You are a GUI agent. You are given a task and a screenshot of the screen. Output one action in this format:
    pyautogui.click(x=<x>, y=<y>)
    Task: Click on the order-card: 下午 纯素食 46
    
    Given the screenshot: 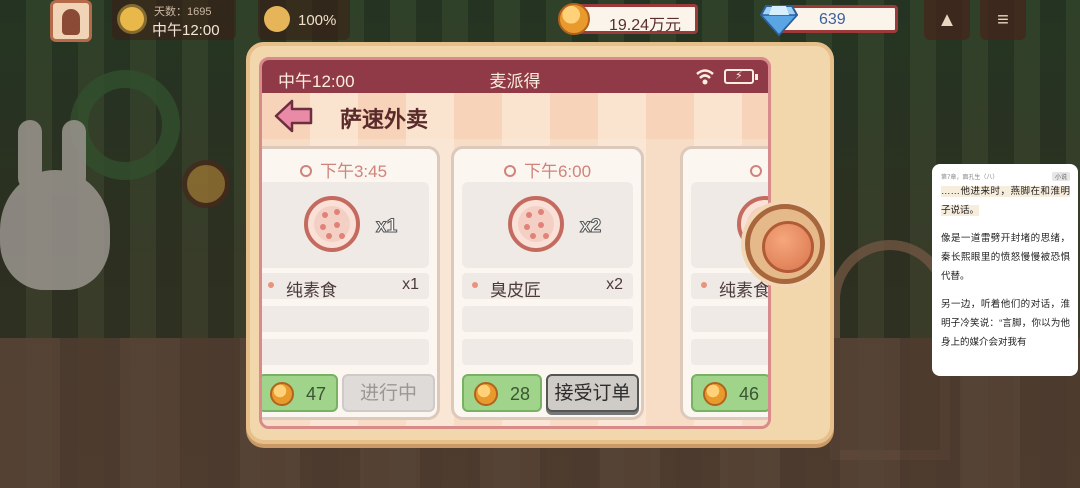 What is the action you would take?
    pyautogui.click(x=725, y=283)
    